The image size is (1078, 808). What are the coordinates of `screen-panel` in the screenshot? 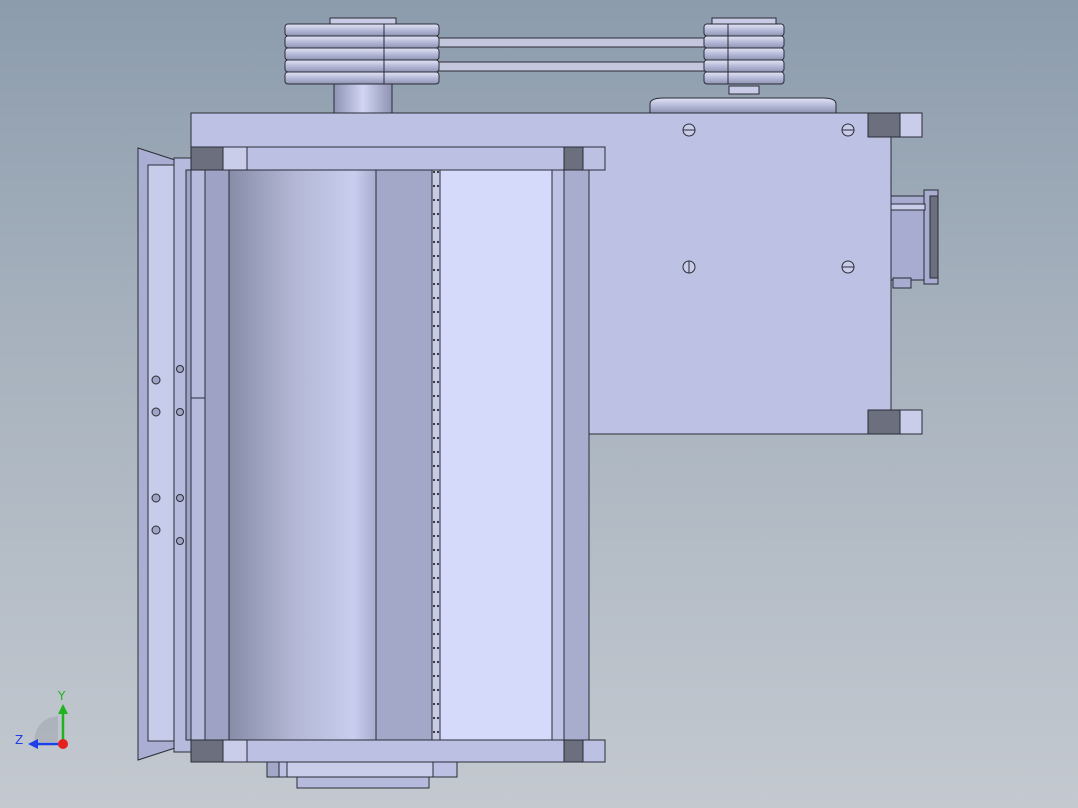 It's located at (496, 455).